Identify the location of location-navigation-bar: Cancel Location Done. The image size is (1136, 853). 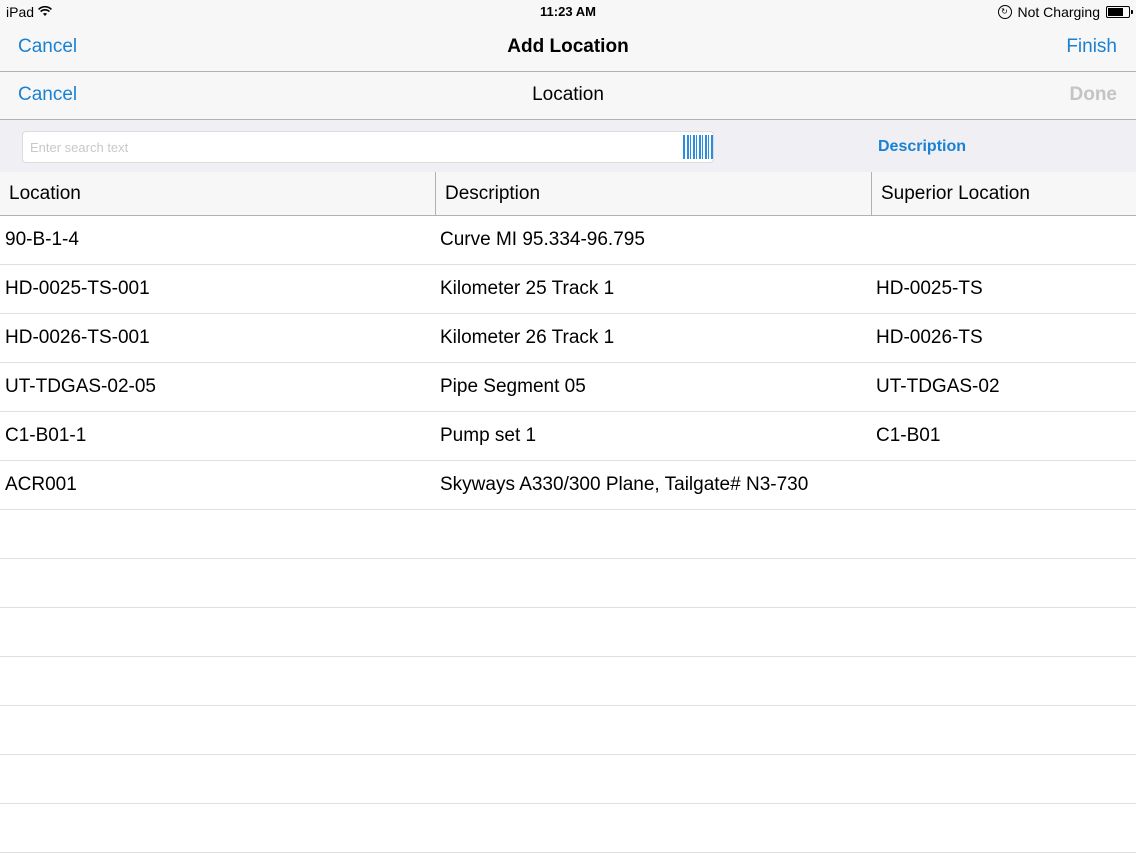
(568, 96).